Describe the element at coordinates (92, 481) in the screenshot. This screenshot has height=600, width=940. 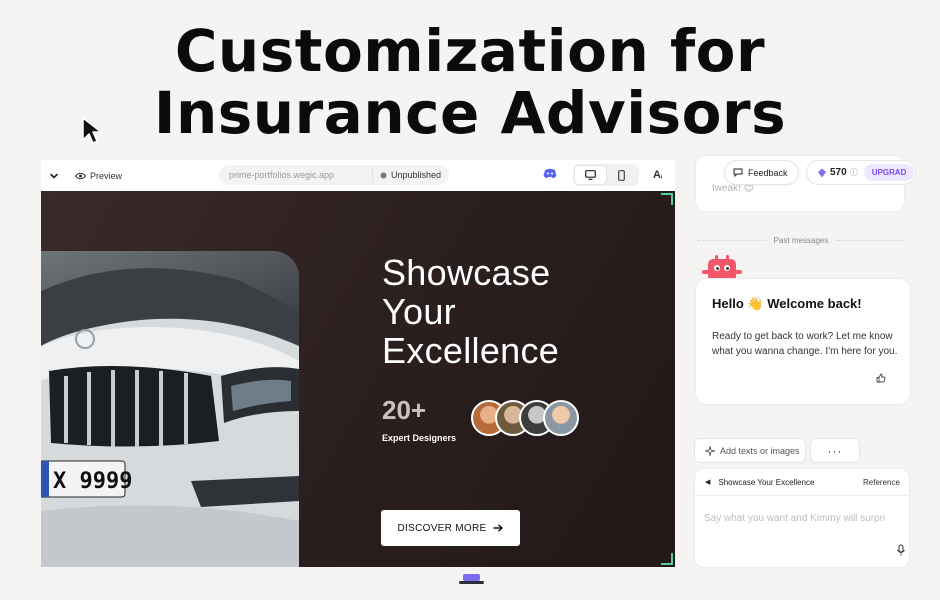
I see `license-plate-text: X 9999` at that location.